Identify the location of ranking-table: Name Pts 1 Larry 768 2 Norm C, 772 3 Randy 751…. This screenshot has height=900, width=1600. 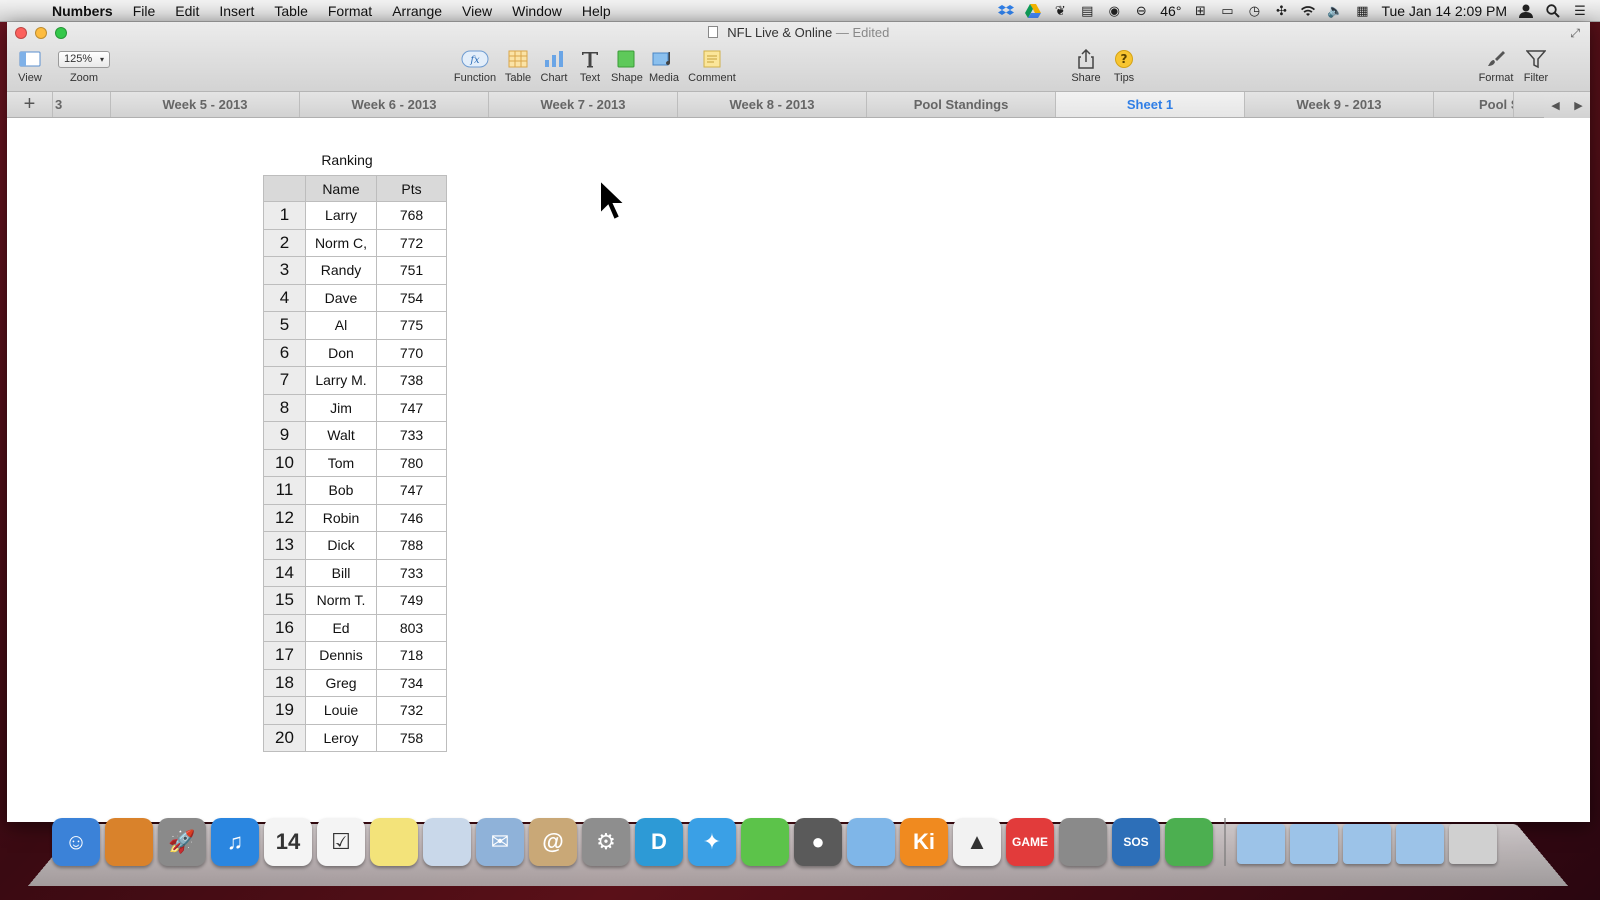
(355, 463).